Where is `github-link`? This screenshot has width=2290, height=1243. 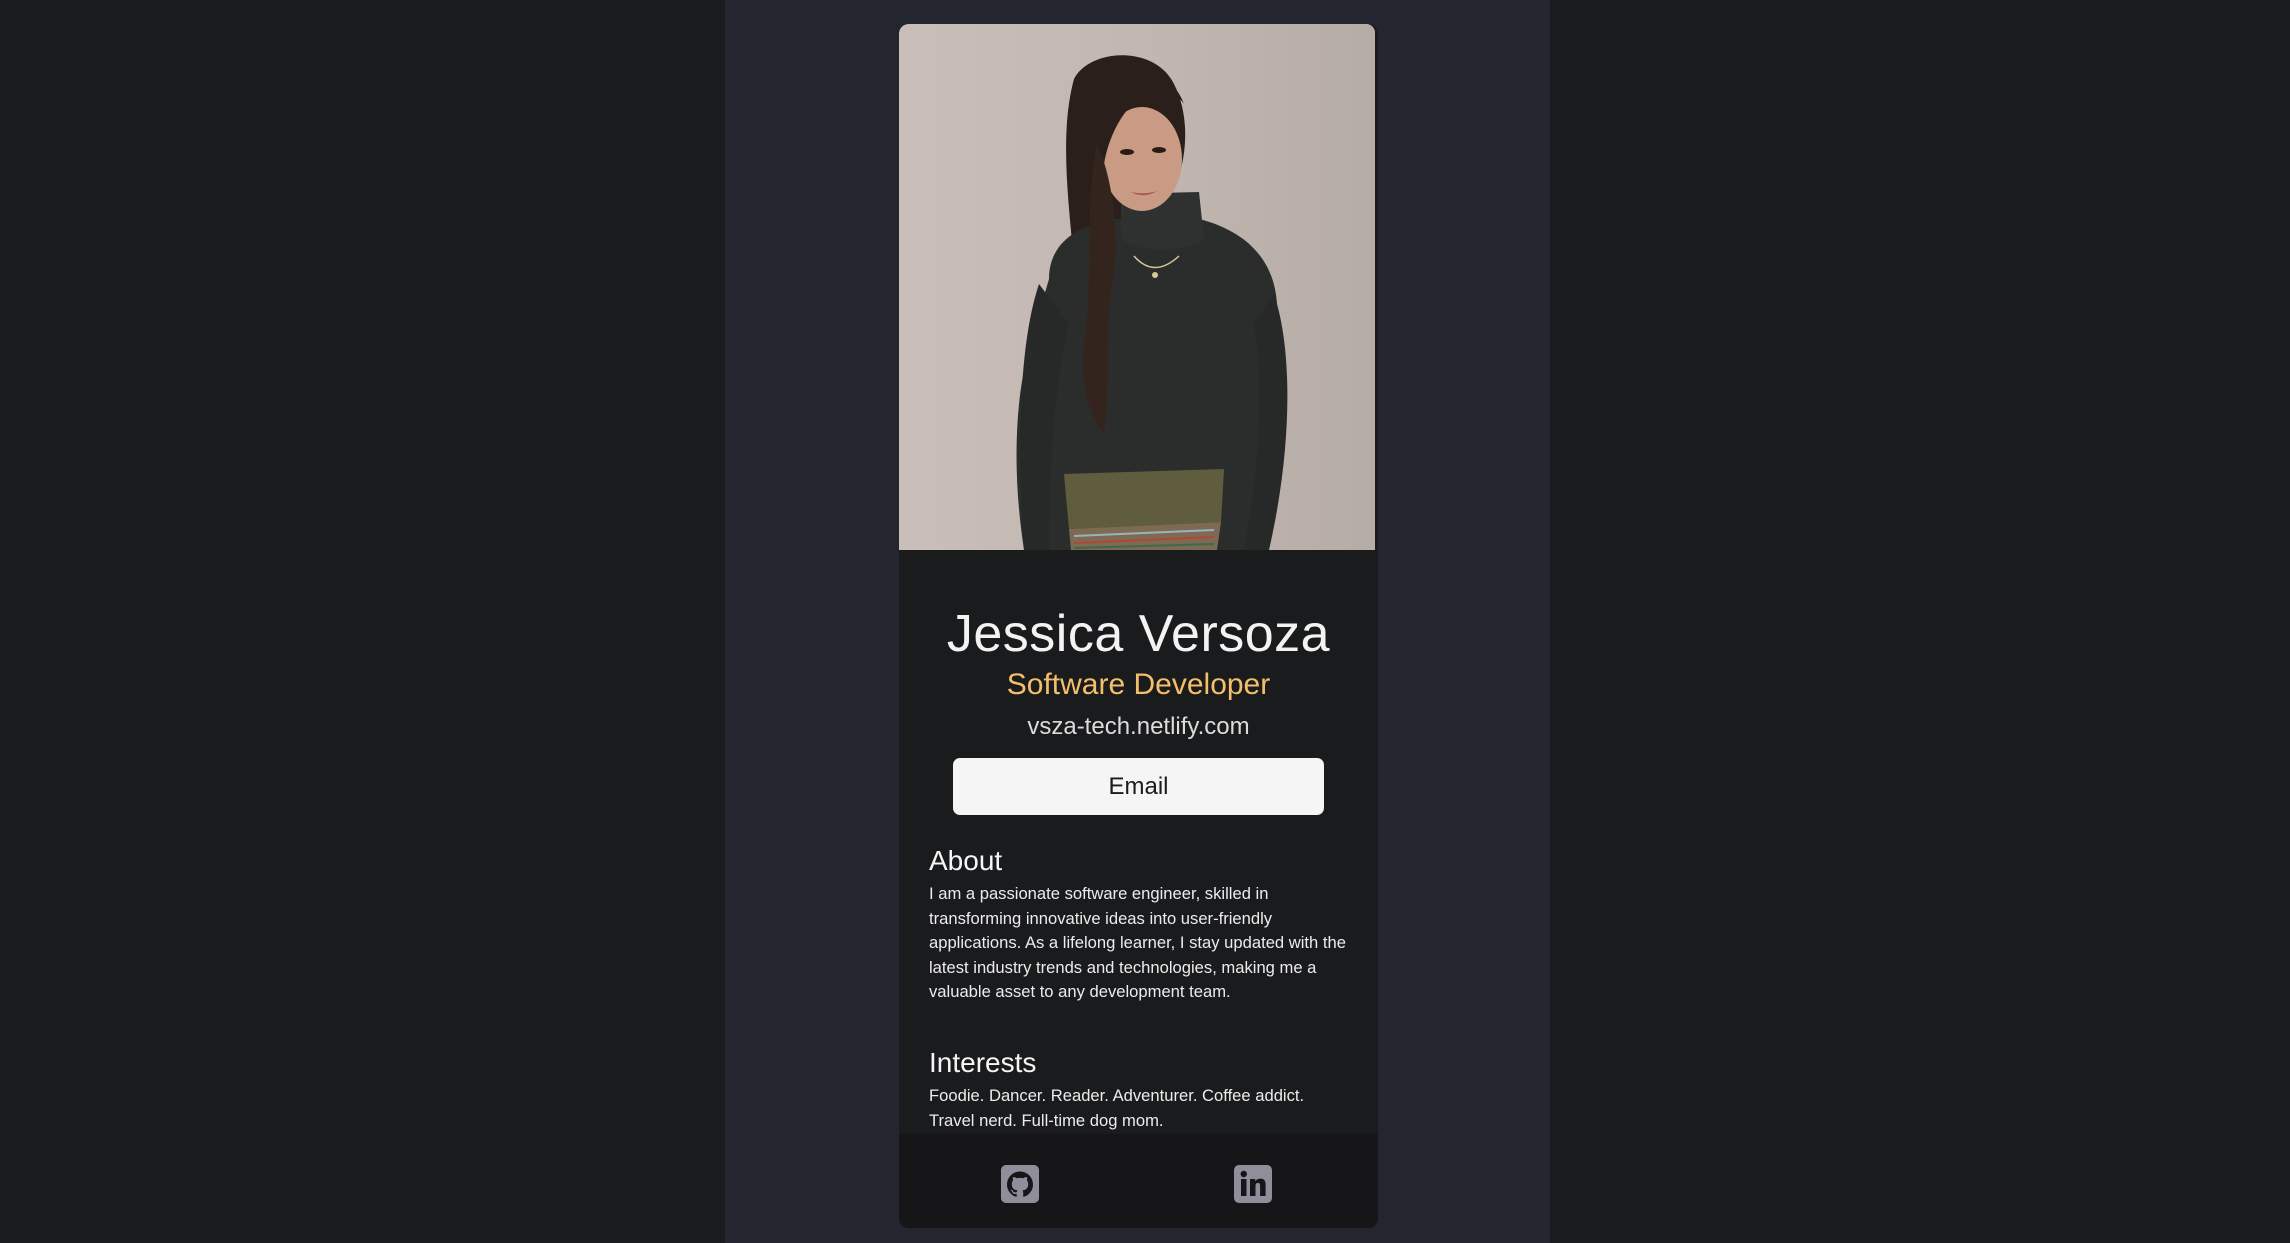 github-link is located at coordinates (1020, 1184).